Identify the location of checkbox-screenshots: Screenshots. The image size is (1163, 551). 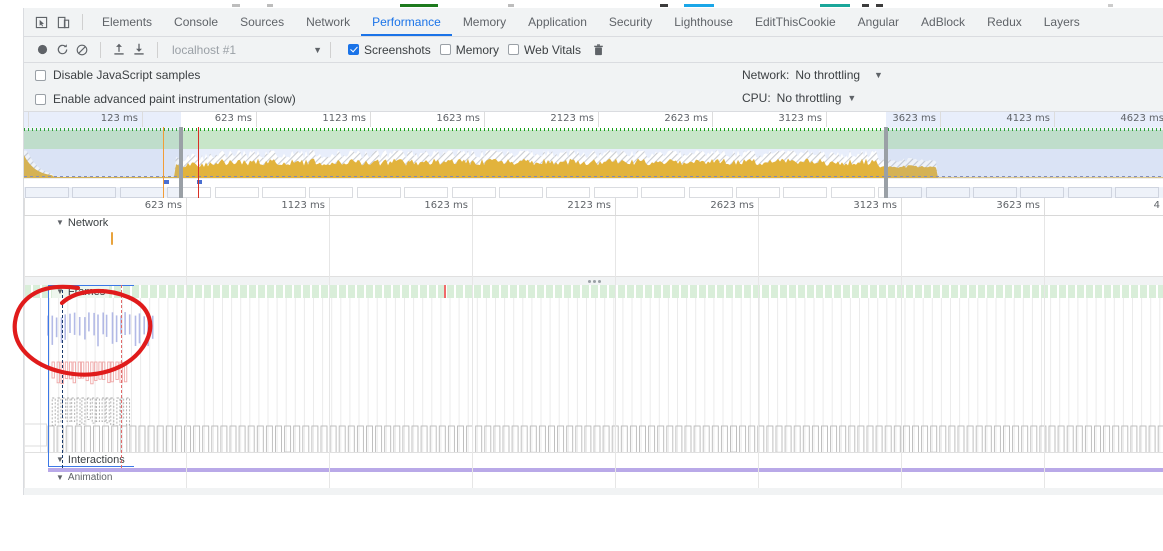
(389, 50).